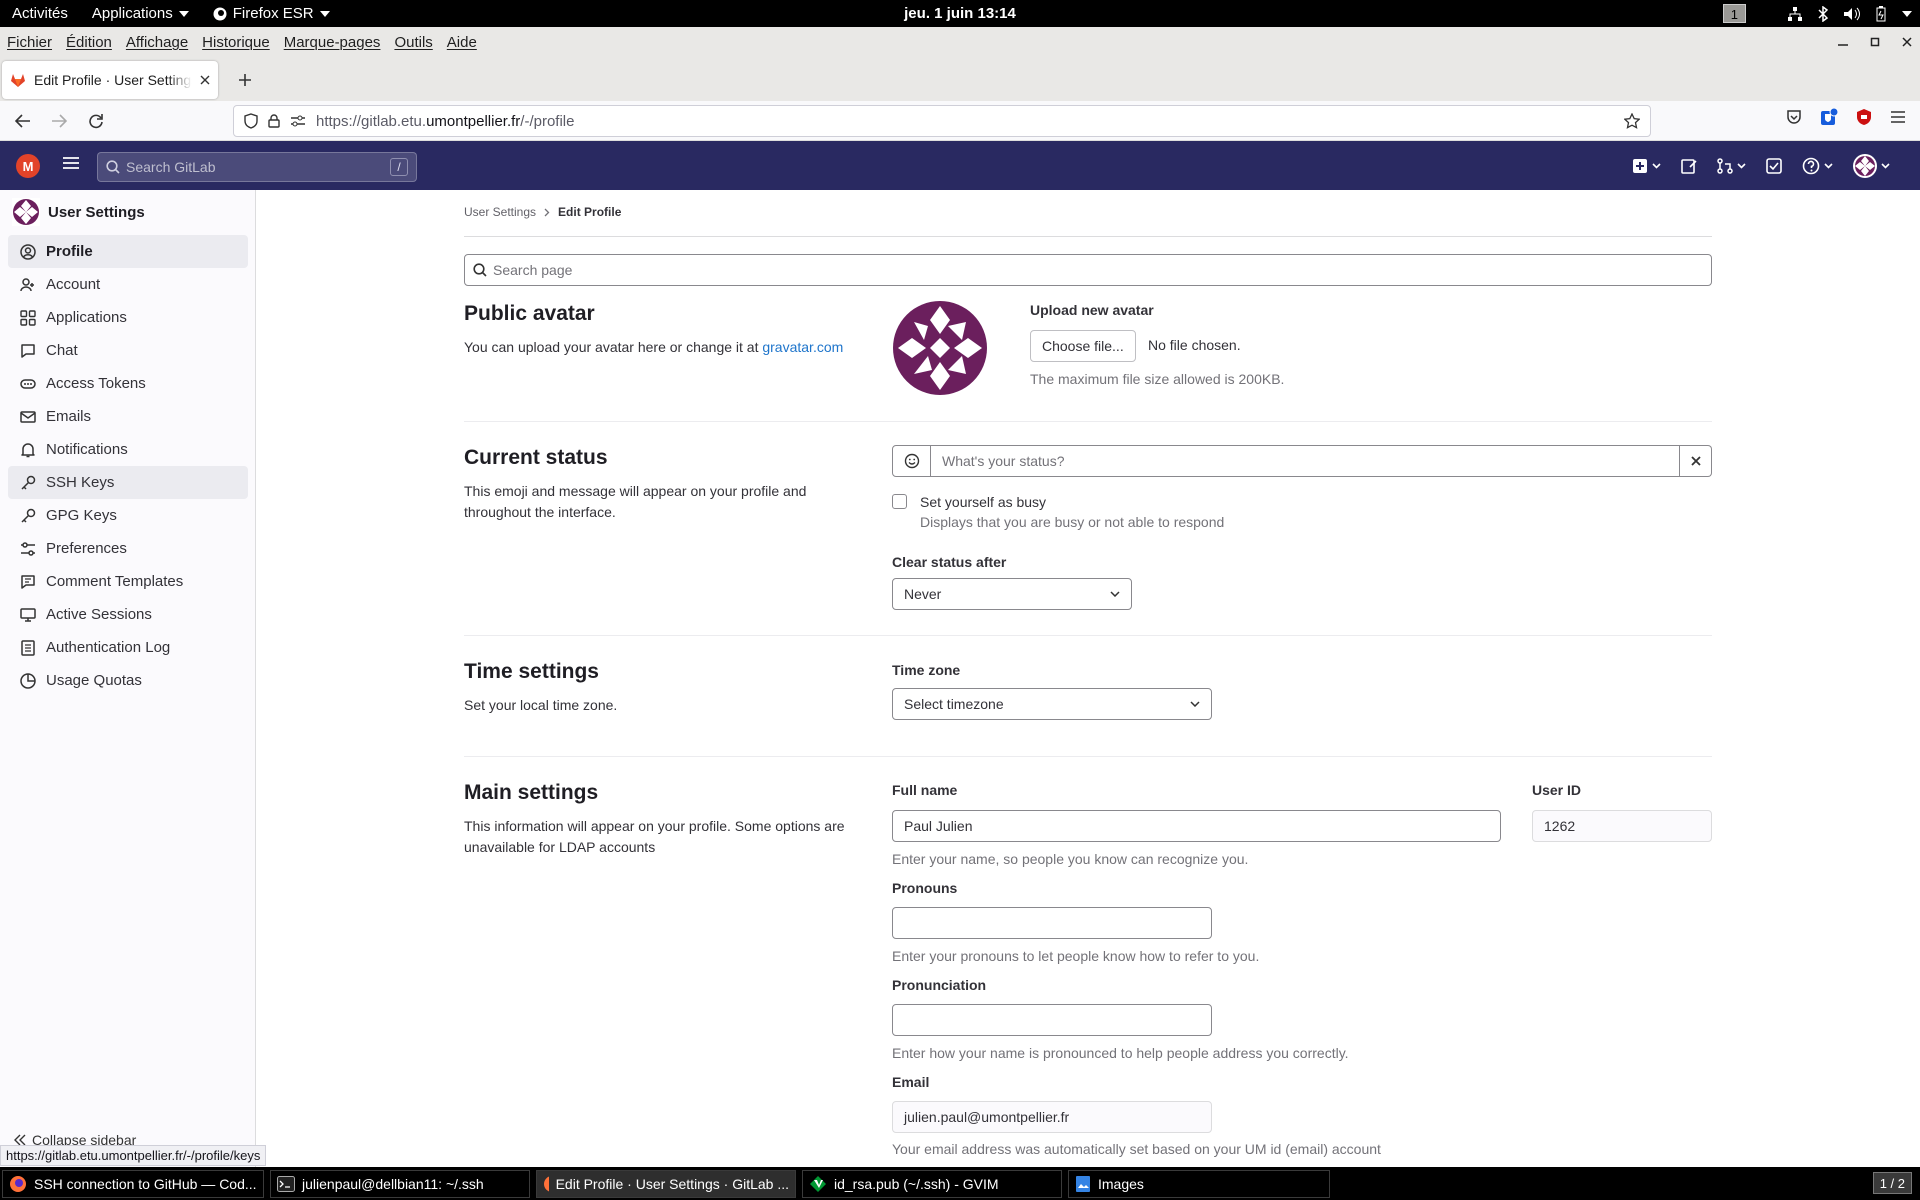 Image resolution: width=1920 pixels, height=1200 pixels. I want to click on search-icon, so click(113, 167).